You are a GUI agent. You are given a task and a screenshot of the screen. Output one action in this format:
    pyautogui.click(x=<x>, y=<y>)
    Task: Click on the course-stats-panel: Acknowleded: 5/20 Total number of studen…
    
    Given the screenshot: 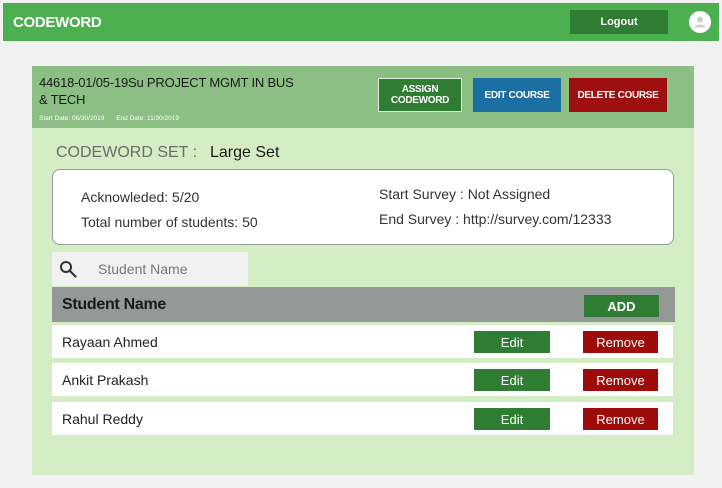 What is the action you would take?
    pyautogui.click(x=363, y=207)
    